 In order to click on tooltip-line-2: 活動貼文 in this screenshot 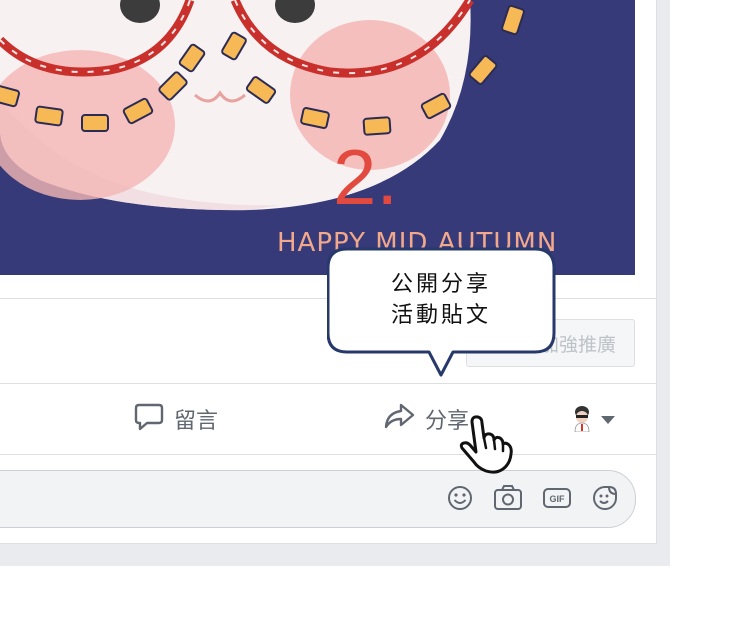, I will do `click(440, 315)`.